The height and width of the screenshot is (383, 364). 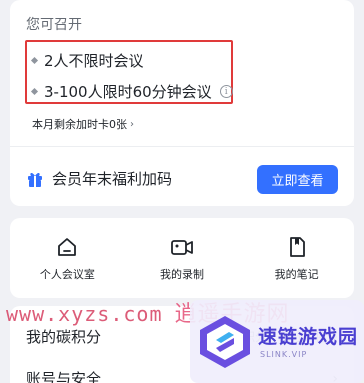 I want to click on carbon-points-label: 我的碳积分, so click(x=64, y=337).